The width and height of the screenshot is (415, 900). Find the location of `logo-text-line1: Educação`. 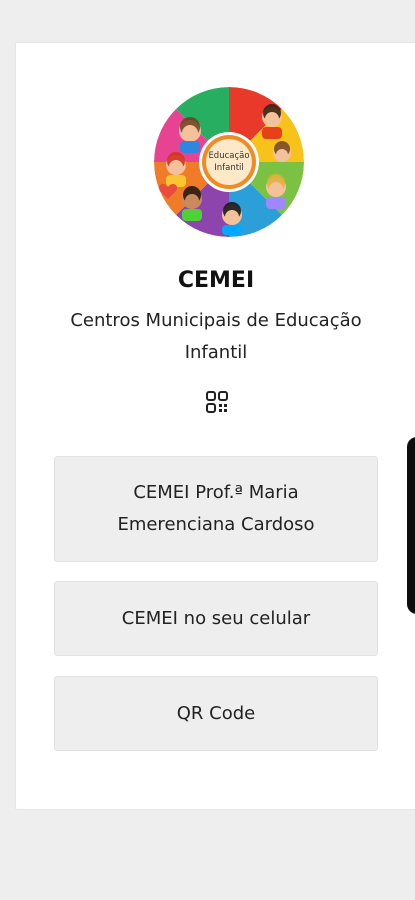

logo-text-line1: Educação is located at coordinates (228, 156).